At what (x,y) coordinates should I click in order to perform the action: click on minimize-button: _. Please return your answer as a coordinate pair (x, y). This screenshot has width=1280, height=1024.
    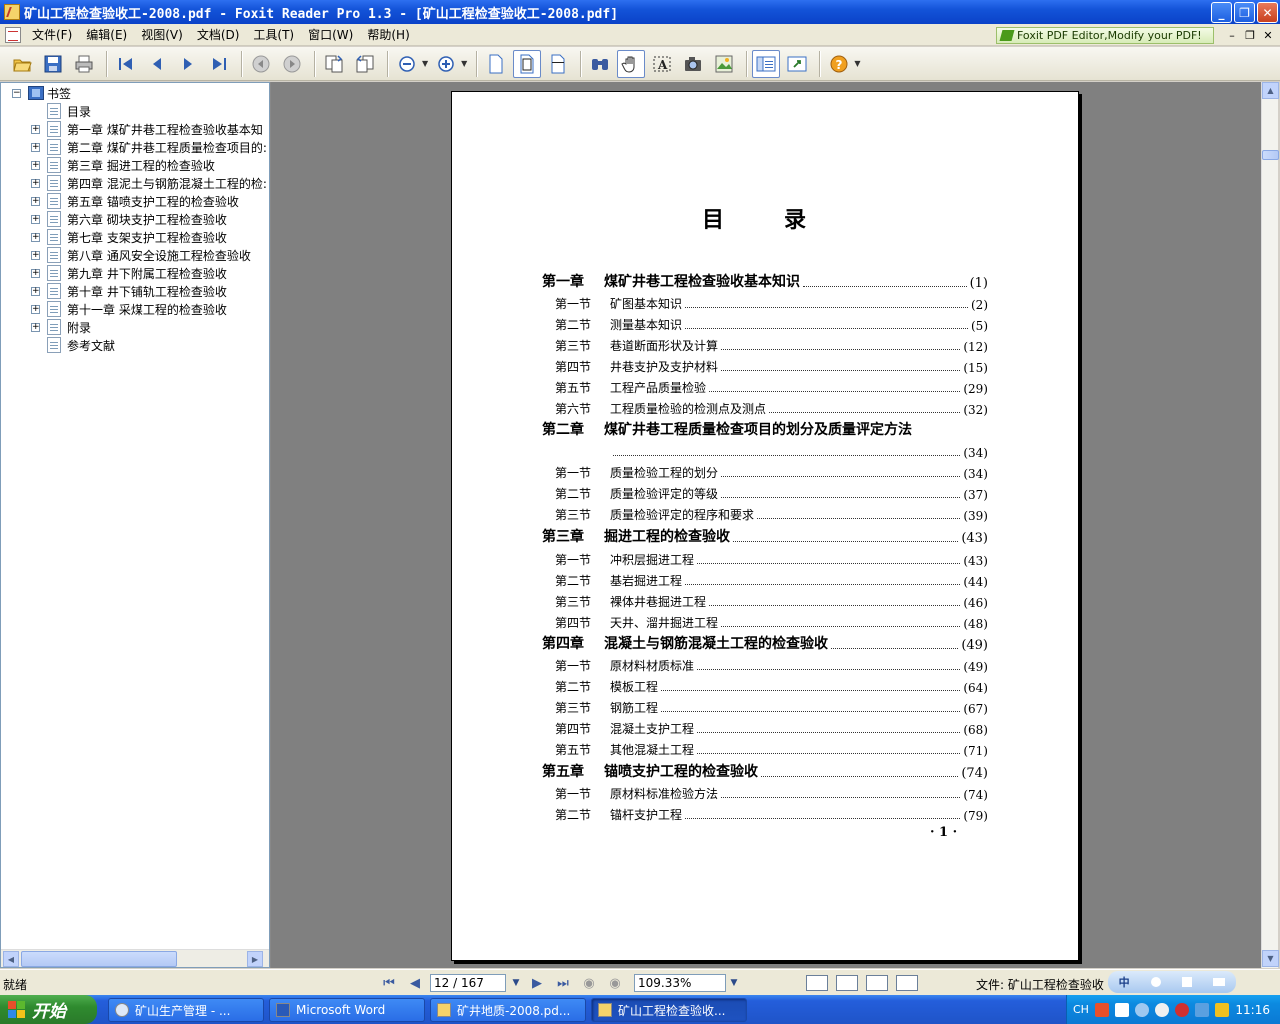
    Looking at the image, I should click on (1221, 12).